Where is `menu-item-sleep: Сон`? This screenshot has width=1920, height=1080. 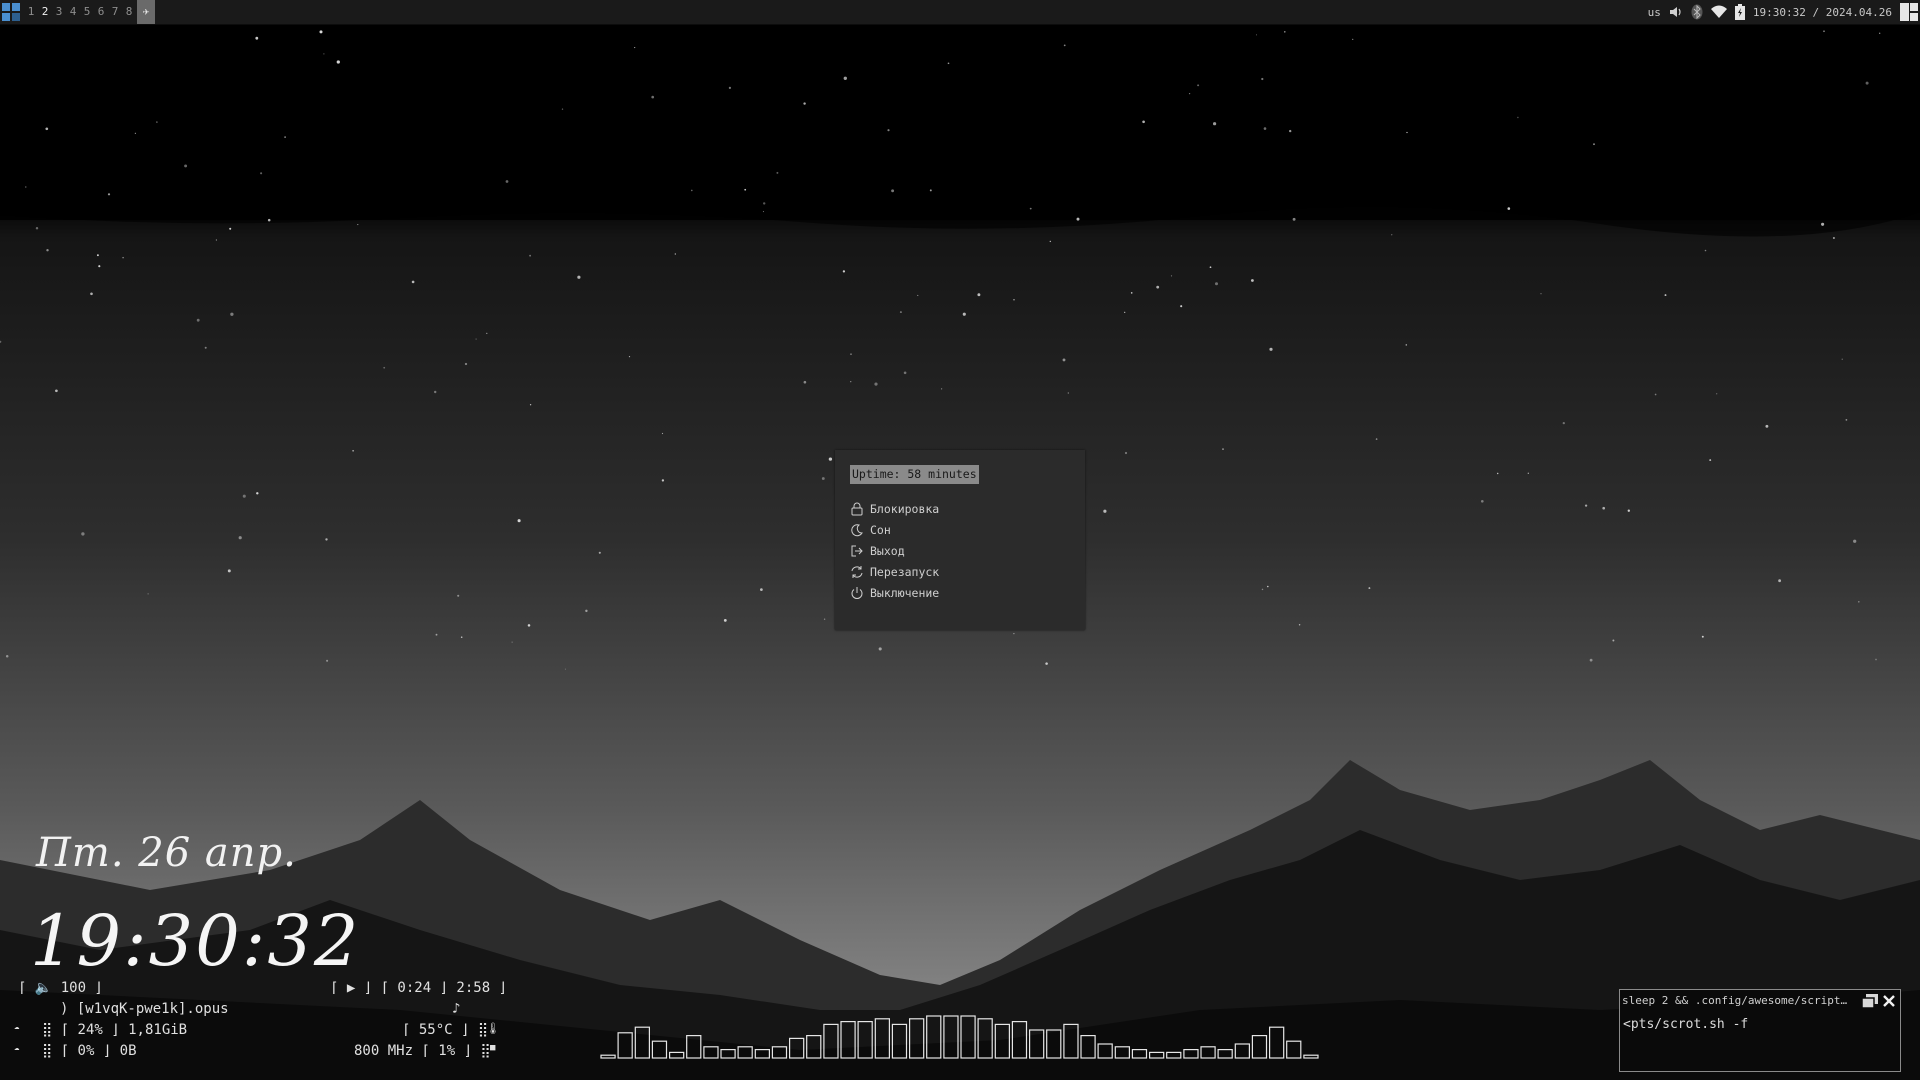
menu-item-sleep: Сон is located at coordinates (870, 530).